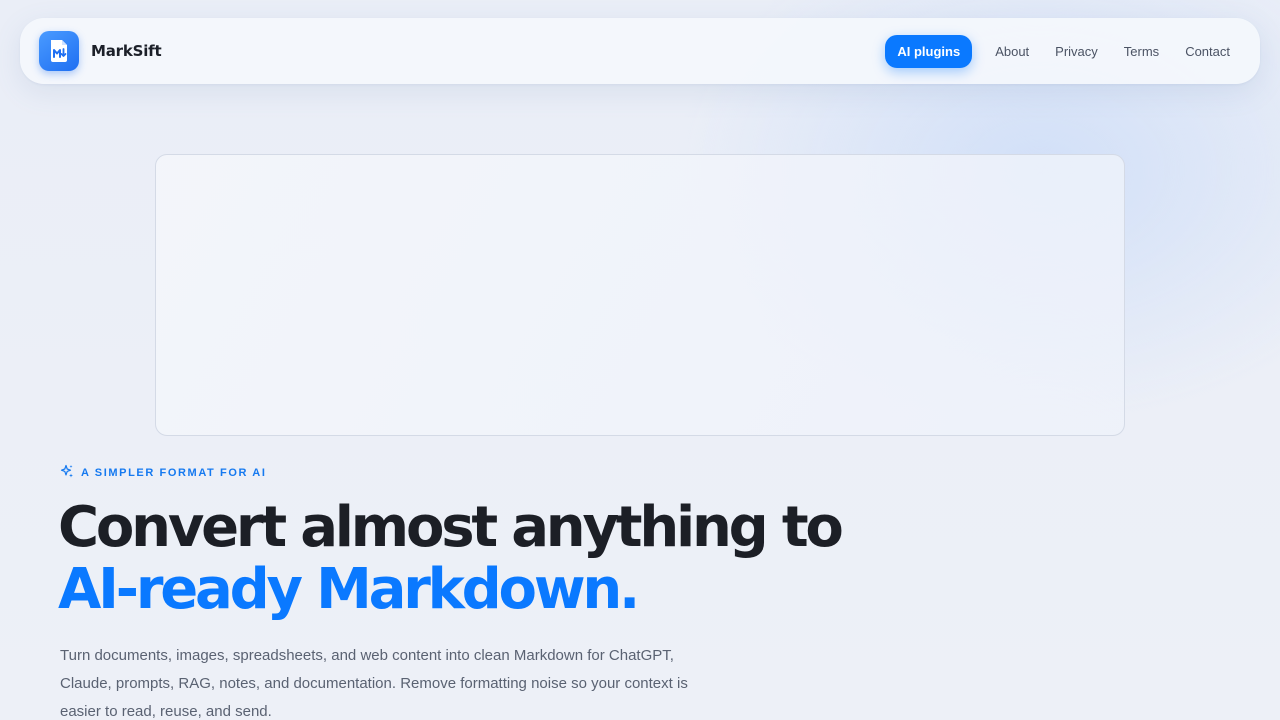 This screenshot has width=1280, height=720. What do you see at coordinates (67, 472) in the screenshot?
I see `sparkle-icon` at bounding box center [67, 472].